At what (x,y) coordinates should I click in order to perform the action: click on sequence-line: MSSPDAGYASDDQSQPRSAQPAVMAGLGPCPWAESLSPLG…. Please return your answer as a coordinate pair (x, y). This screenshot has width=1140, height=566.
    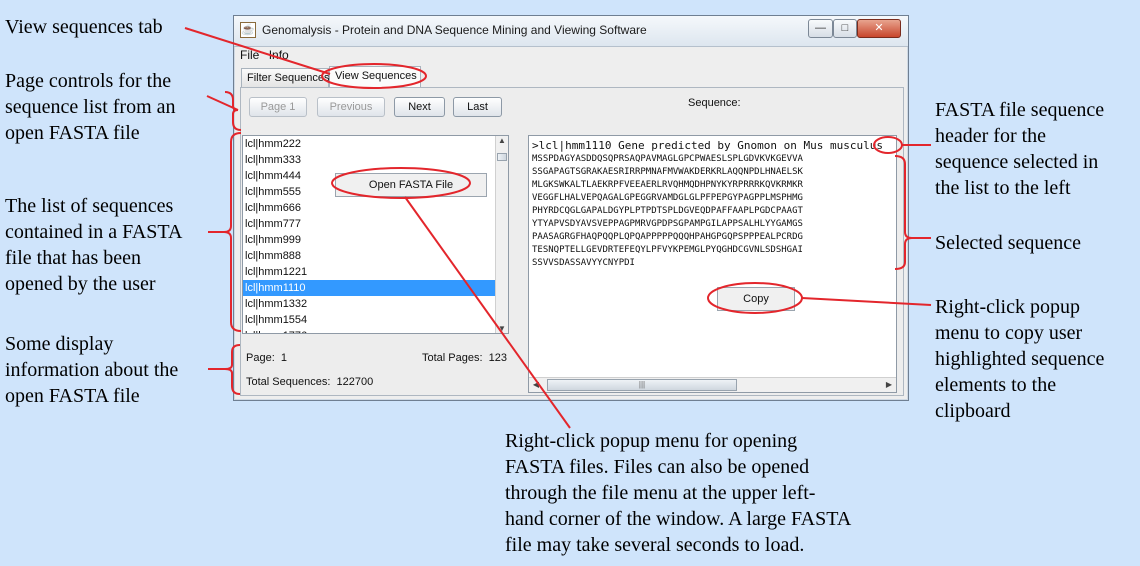
    Looking at the image, I should click on (667, 159).